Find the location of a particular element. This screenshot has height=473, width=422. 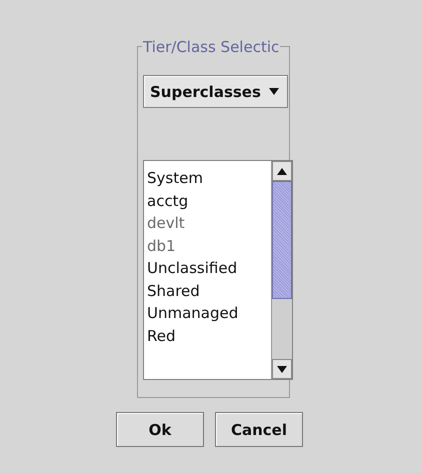

list-item: Shared is located at coordinates (207, 291).